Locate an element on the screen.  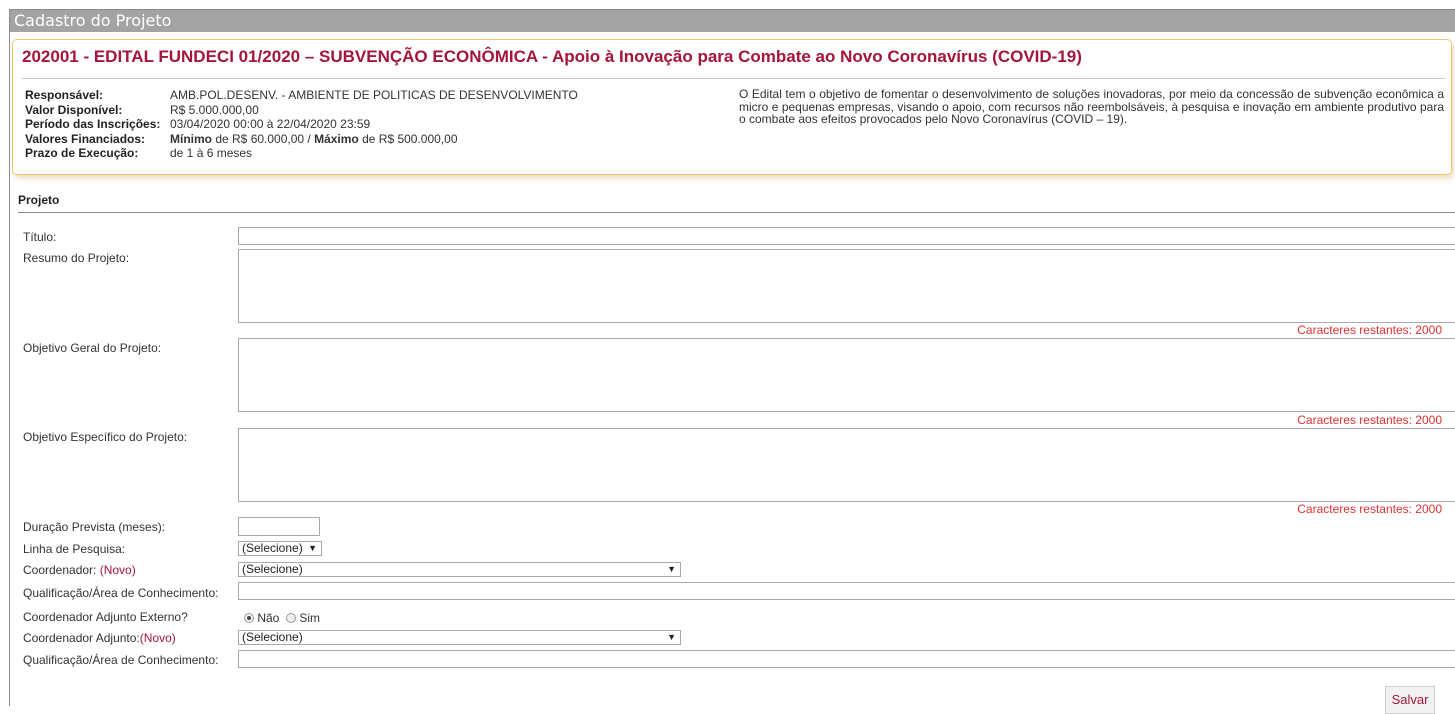
window-title: Cadastro do Projeto is located at coordinates (732, 21).